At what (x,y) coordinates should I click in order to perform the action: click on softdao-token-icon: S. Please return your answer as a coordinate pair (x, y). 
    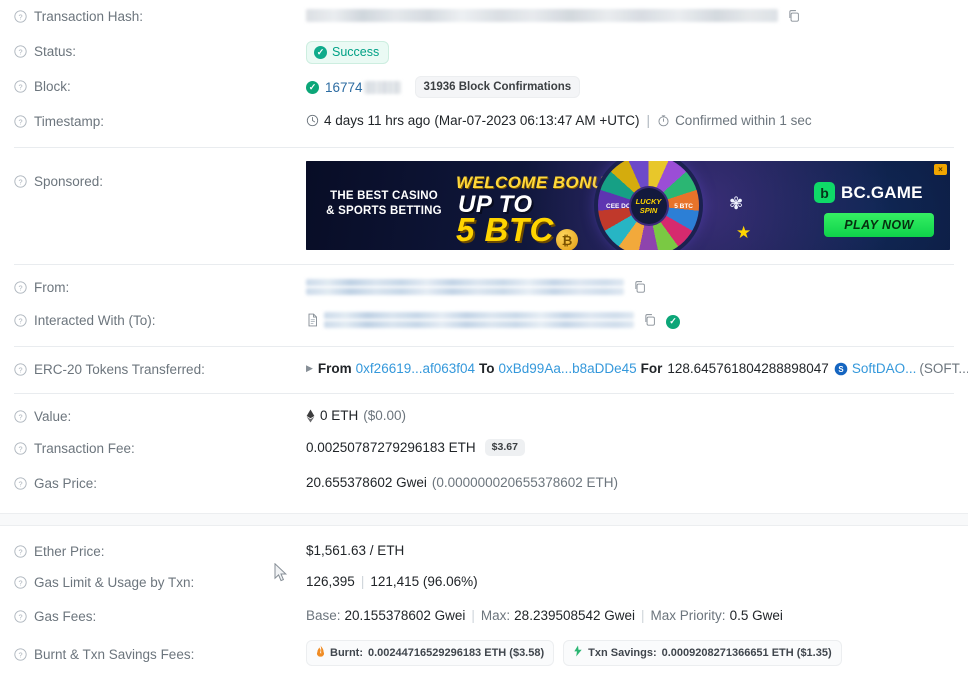
    Looking at the image, I should click on (841, 369).